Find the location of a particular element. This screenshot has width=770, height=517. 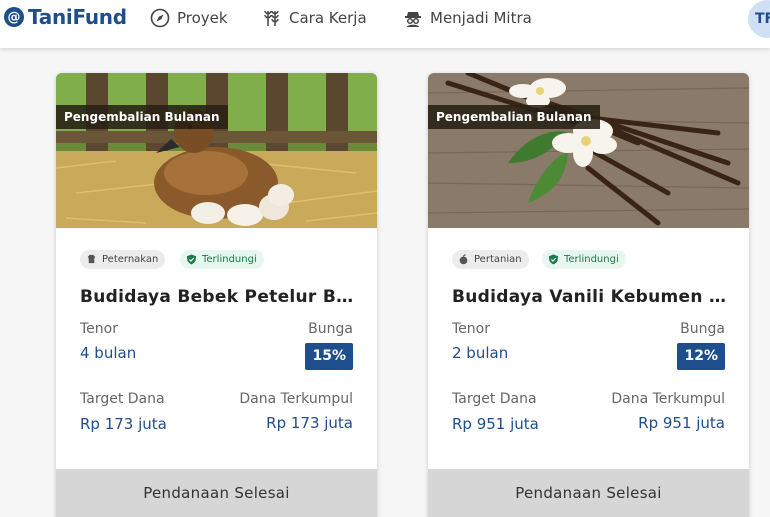

interest-badge: 15% is located at coordinates (329, 356).